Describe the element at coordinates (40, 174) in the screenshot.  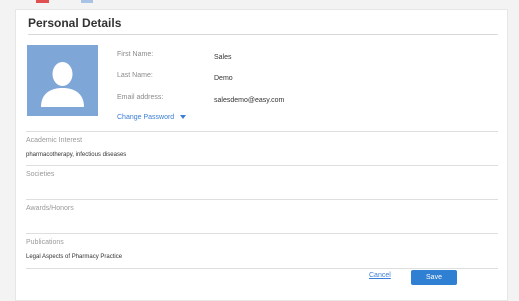
I see `societies-title: Societies` at that location.